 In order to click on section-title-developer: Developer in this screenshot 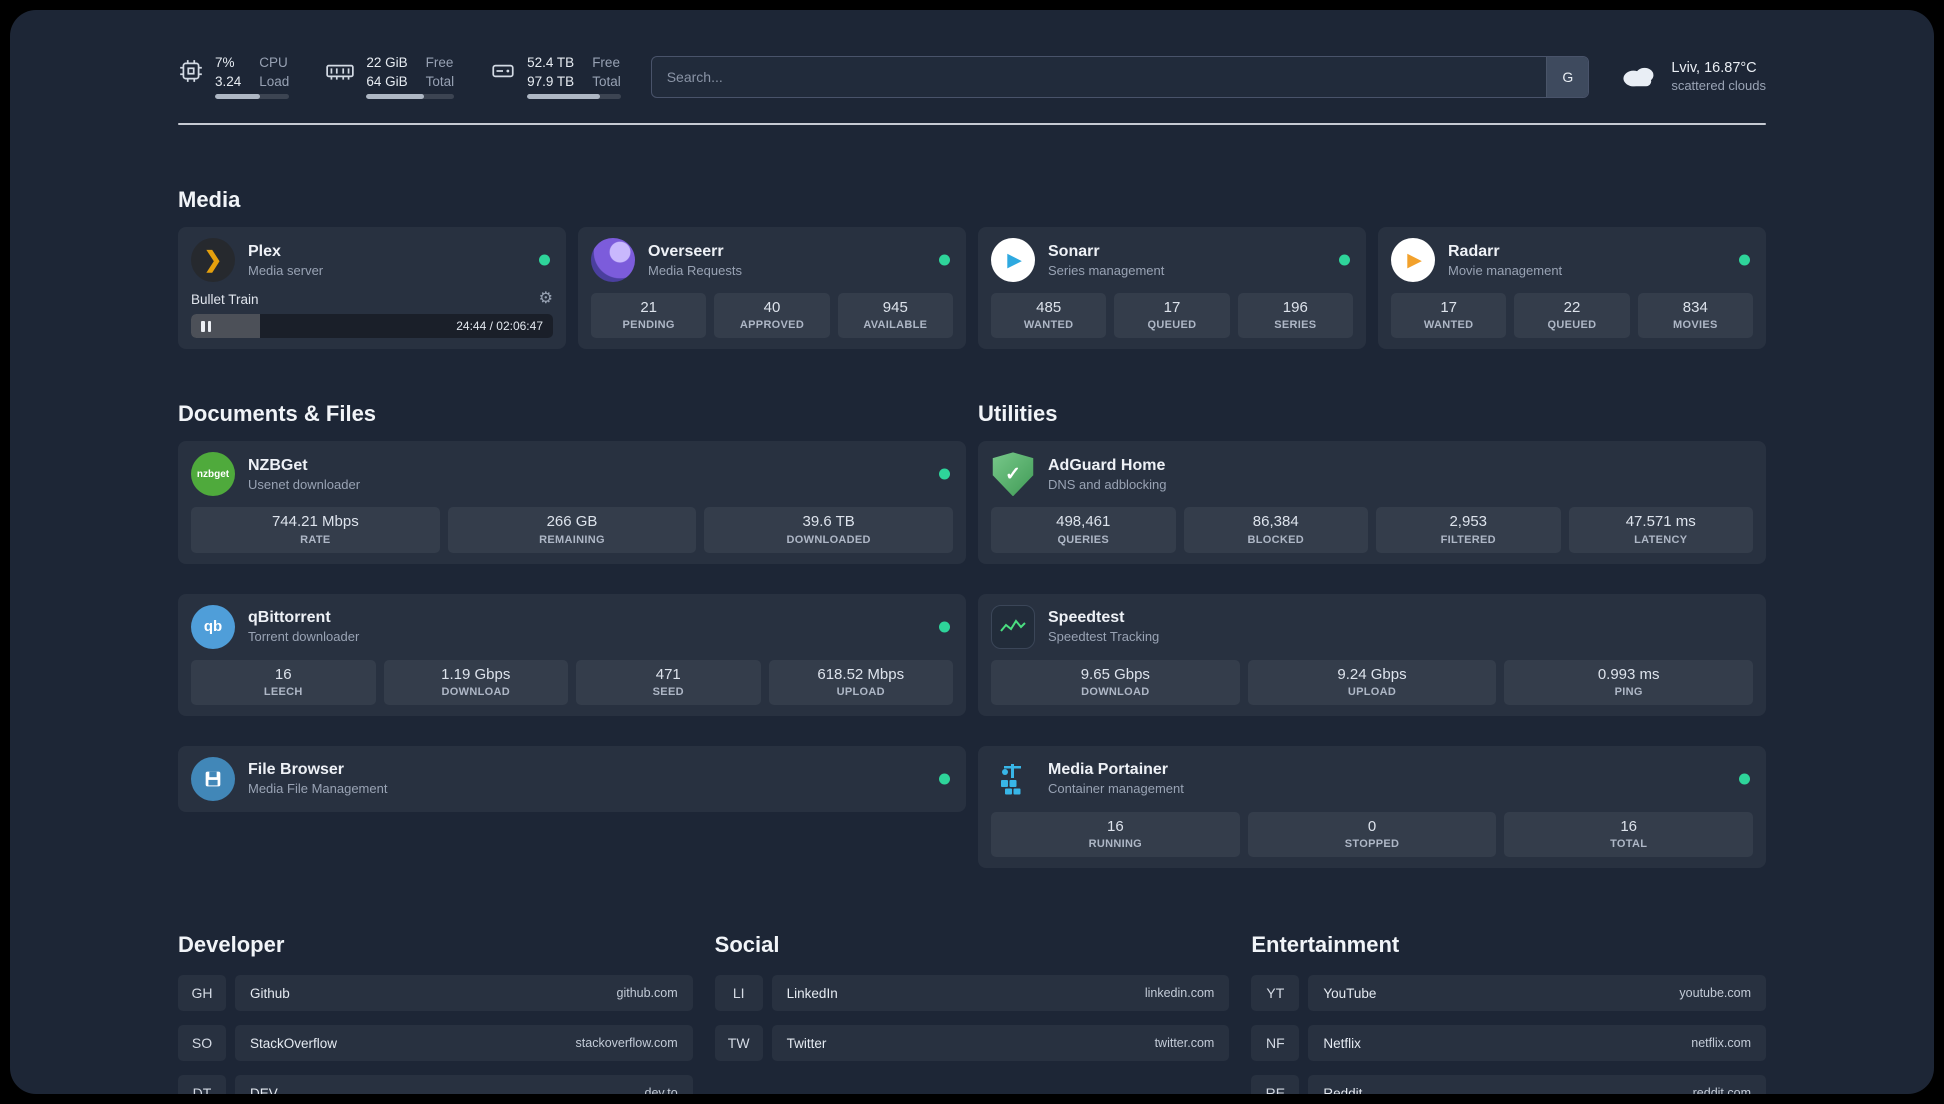, I will do `click(231, 945)`.